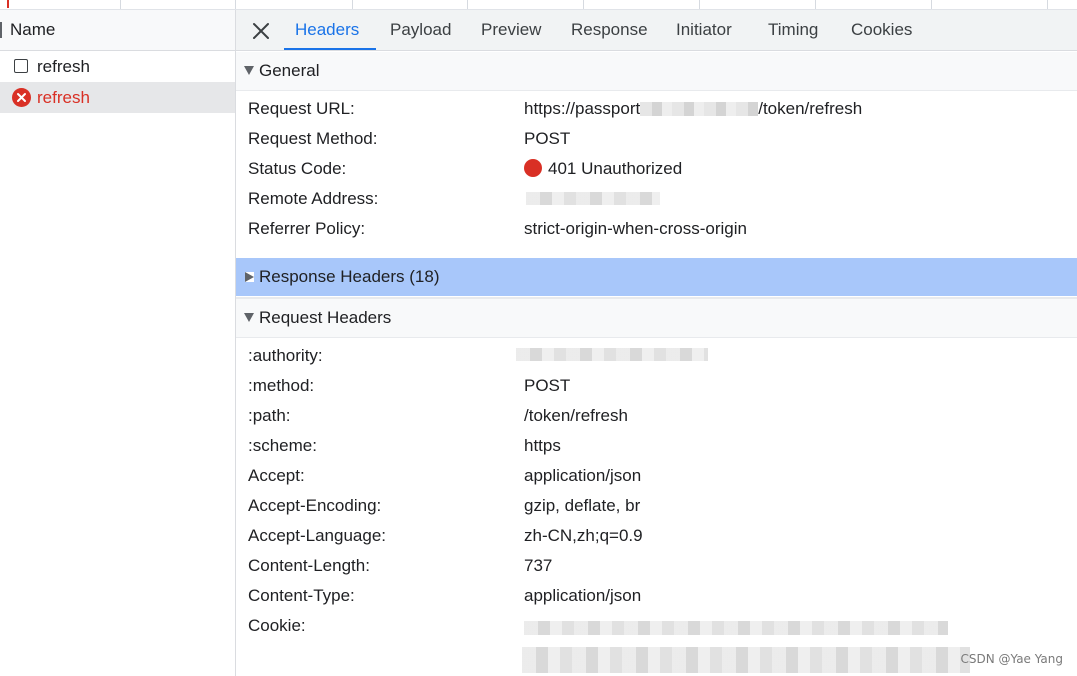 This screenshot has width=1077, height=676. What do you see at coordinates (313, 138) in the screenshot?
I see `header-key: Request Method:` at bounding box center [313, 138].